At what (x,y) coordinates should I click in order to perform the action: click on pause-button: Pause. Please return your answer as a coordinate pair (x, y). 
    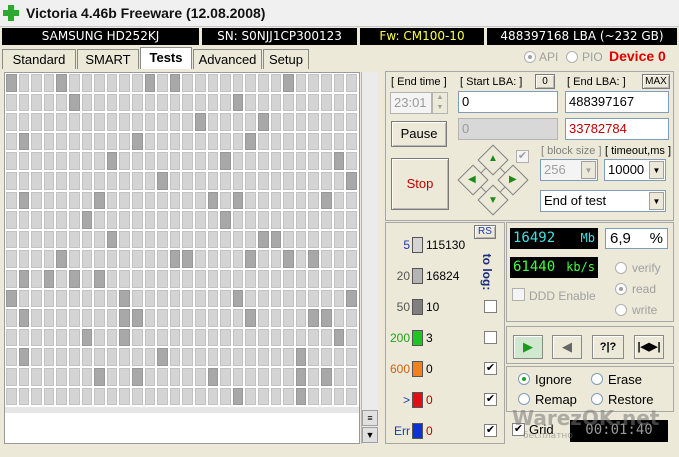
    Looking at the image, I should click on (419, 134).